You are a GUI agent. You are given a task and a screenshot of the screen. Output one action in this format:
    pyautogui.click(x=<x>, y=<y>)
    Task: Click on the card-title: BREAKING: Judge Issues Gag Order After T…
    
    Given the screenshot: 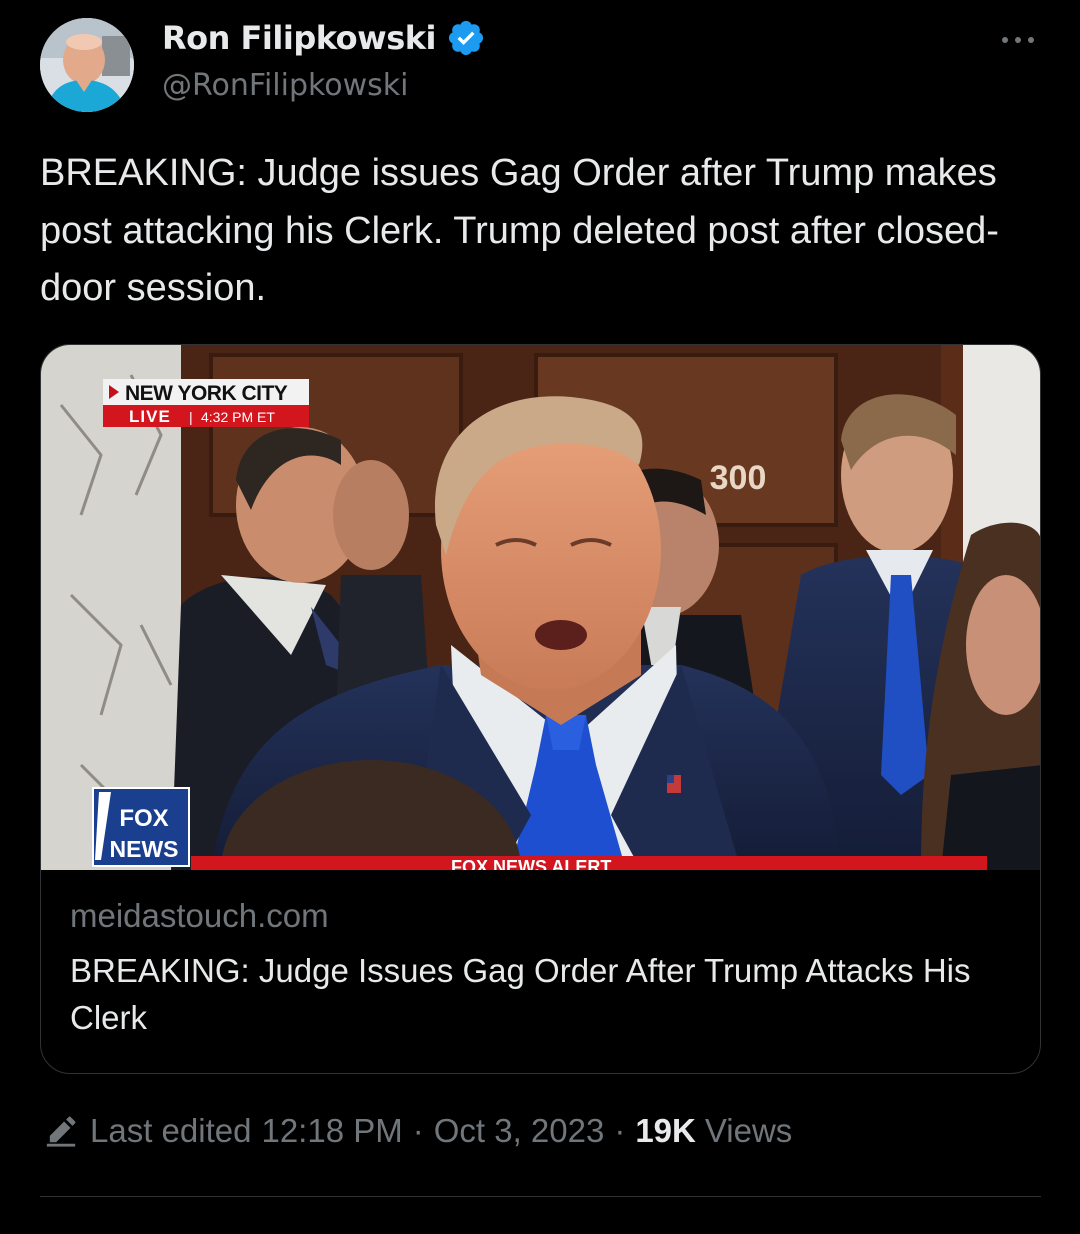 What is the action you would take?
    pyautogui.click(x=540, y=994)
    